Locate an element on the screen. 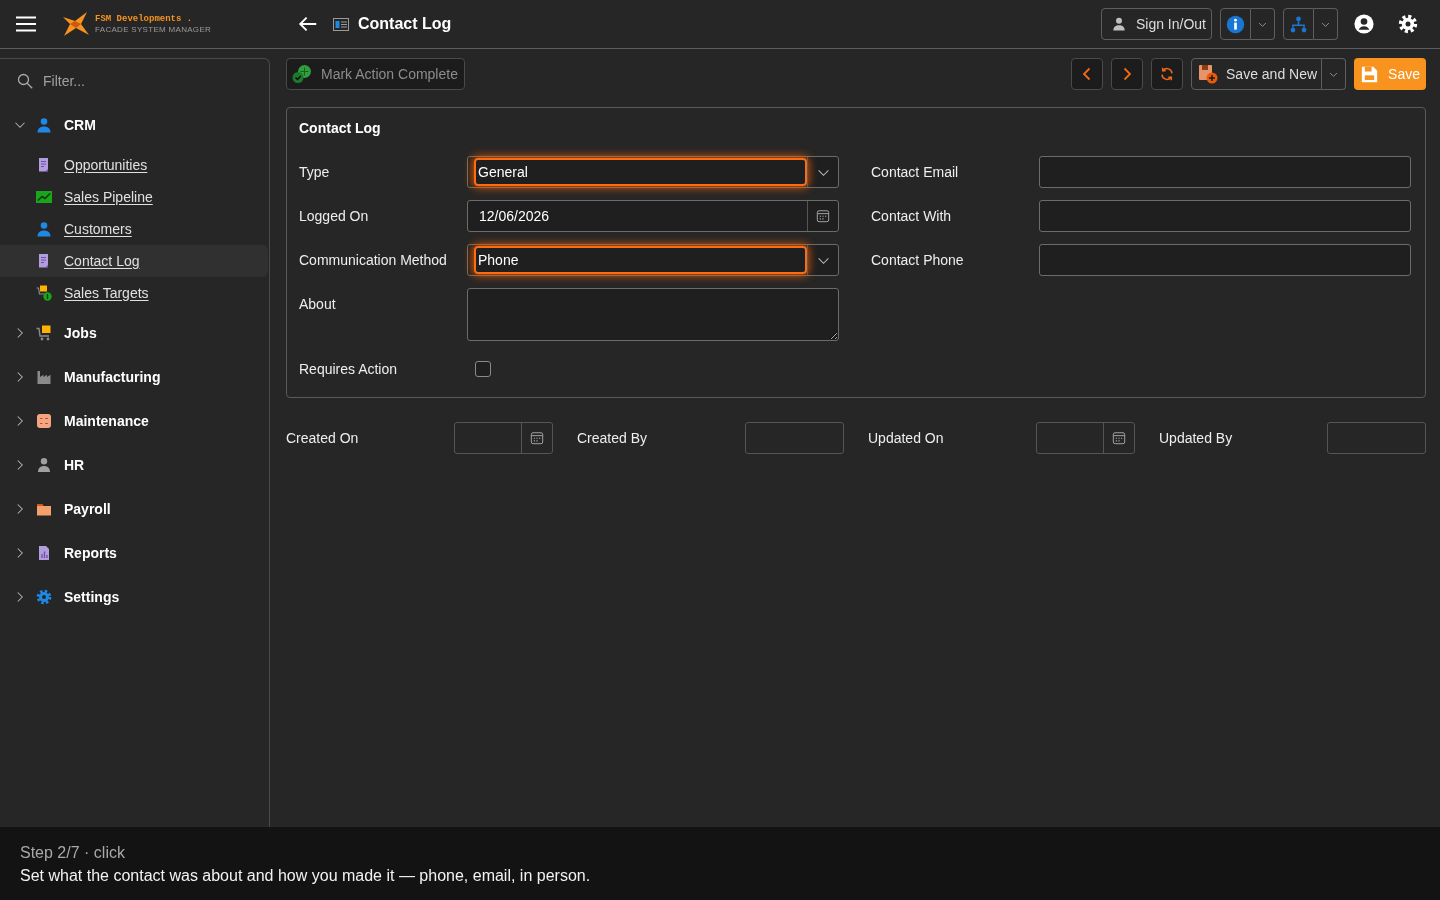 This screenshot has width=1440, height=900. sitemap-icon is located at coordinates (1298, 24).